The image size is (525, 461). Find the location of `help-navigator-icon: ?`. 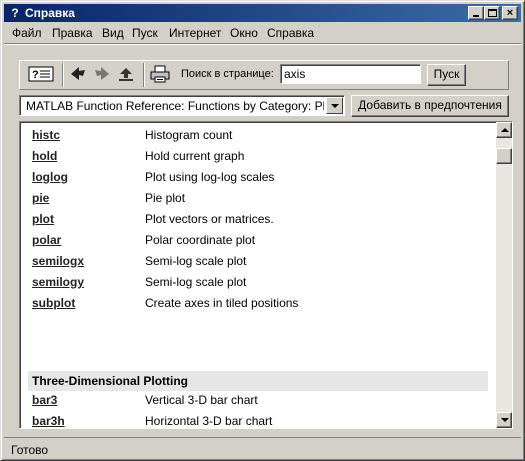

help-navigator-icon: ? is located at coordinates (41, 74).